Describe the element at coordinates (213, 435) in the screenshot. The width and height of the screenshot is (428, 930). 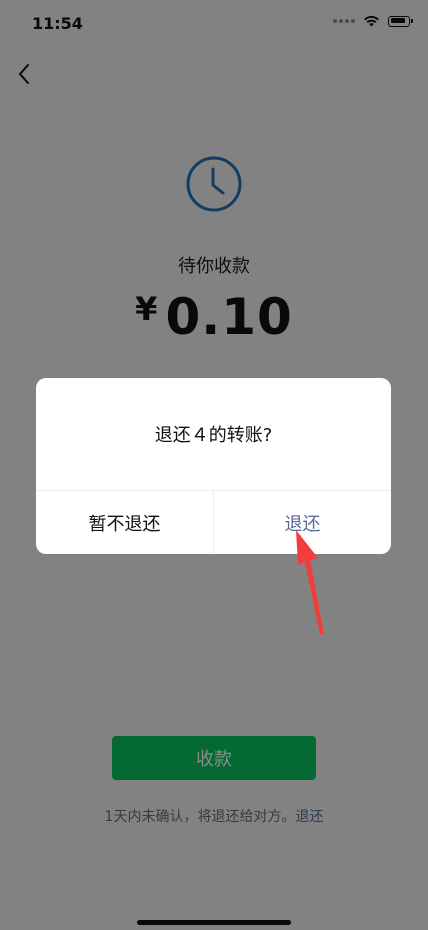
I see `dialog-title: 退还４的转账?` at that location.